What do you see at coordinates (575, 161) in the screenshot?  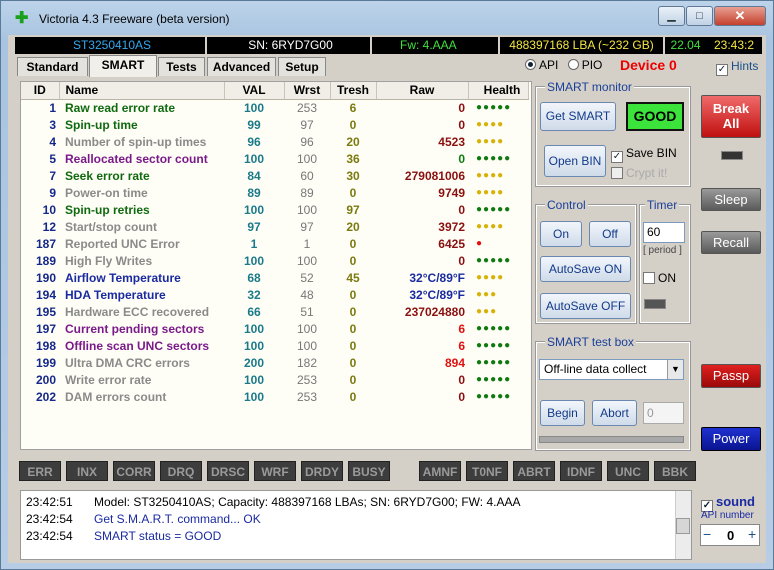 I see `open-bin-button: Open BIN` at bounding box center [575, 161].